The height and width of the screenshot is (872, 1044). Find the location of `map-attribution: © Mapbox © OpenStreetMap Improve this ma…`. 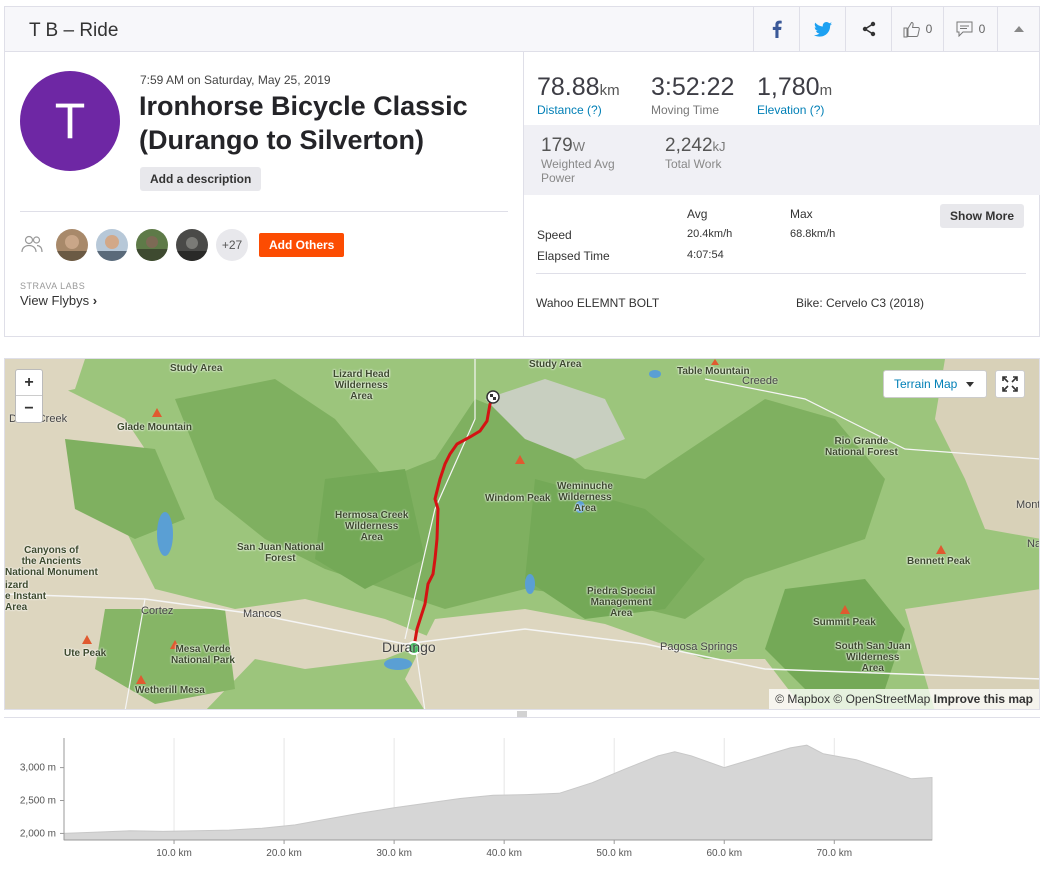

map-attribution: © Mapbox © OpenStreetMap Improve this ma… is located at coordinates (904, 699).